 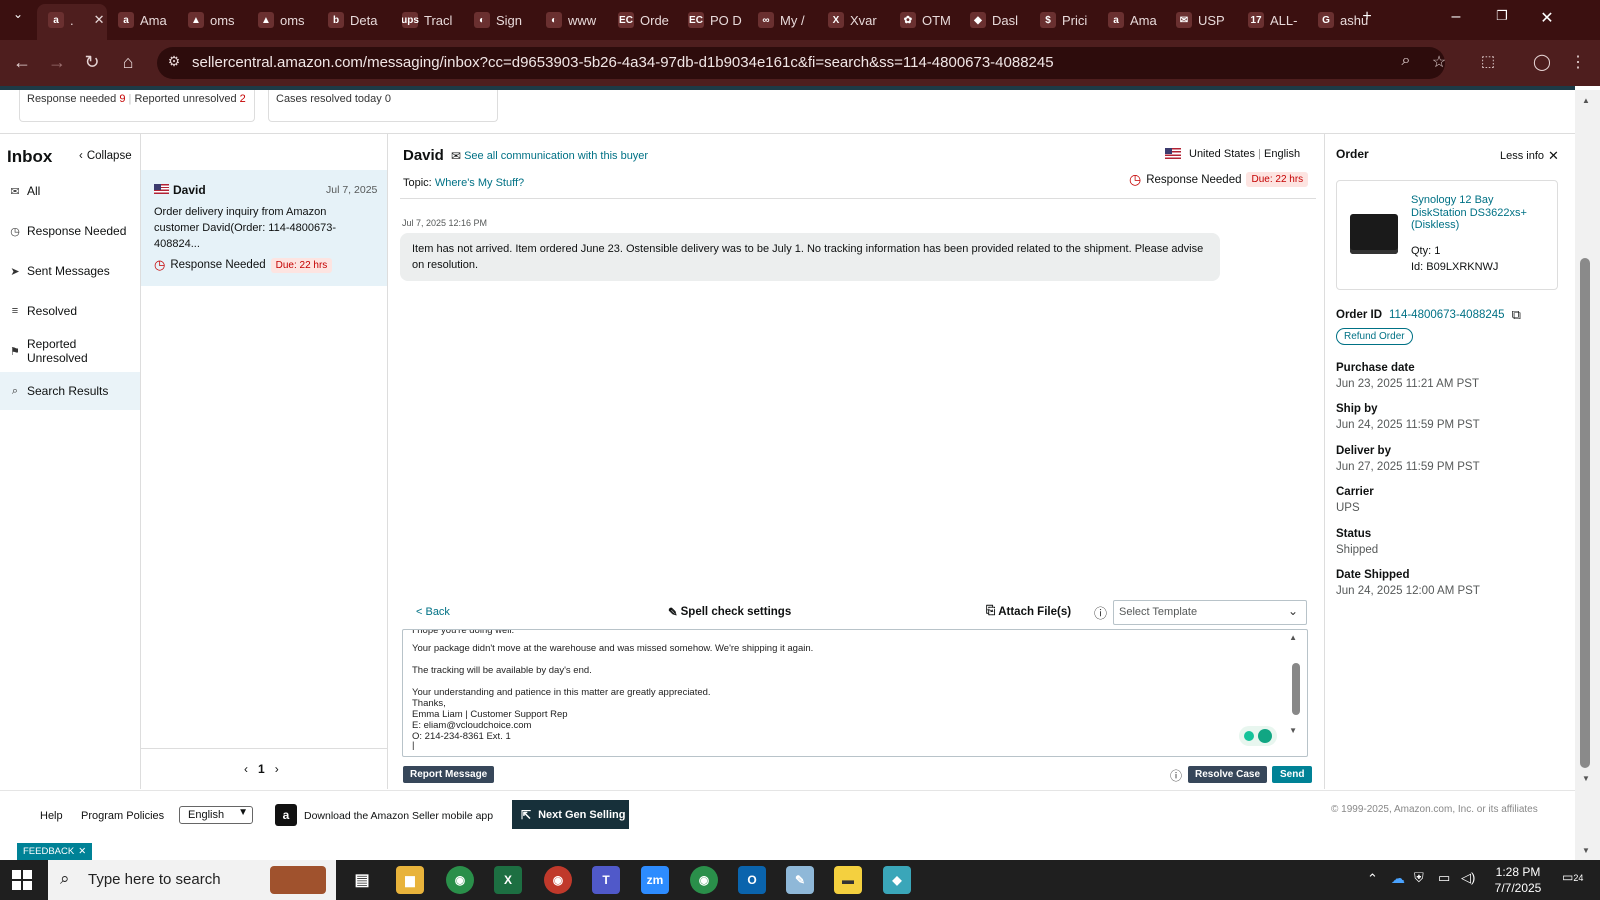 I want to click on sidebar-item-response-needed: ◷ Response Needed, so click(x=70, y=231).